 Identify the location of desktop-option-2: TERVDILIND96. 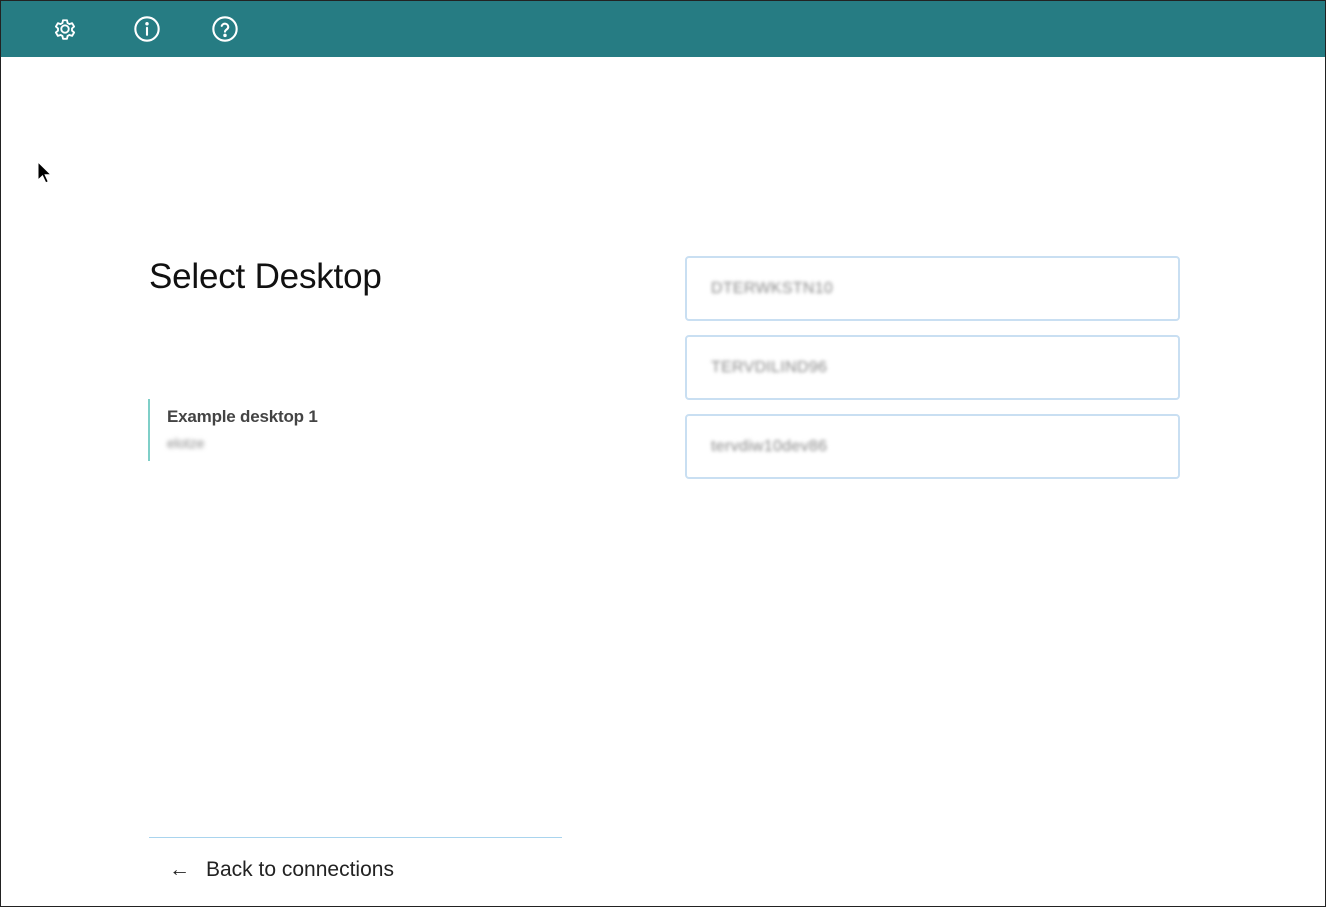
(932, 367).